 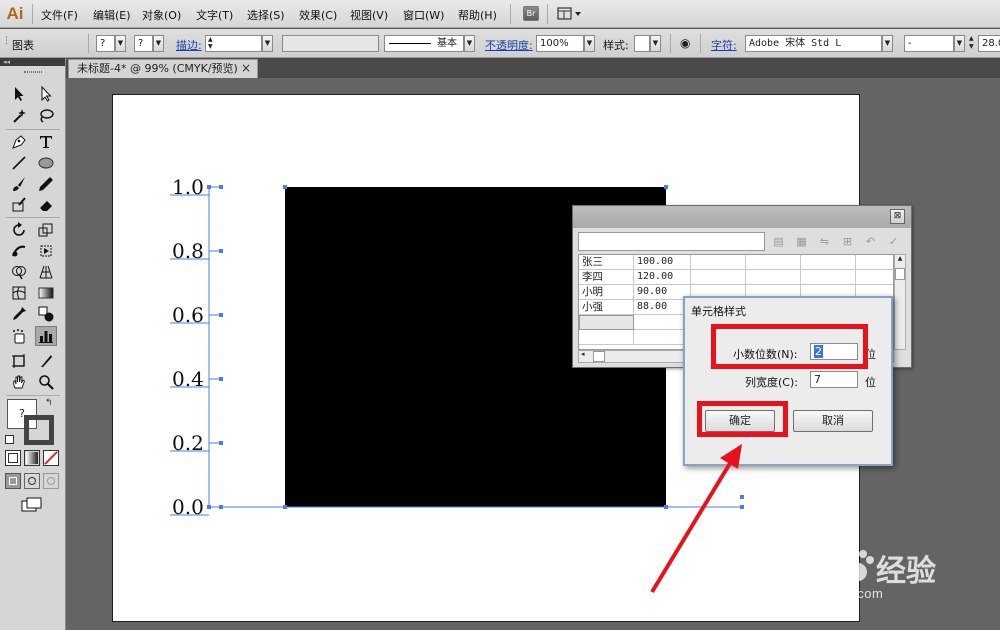 I want to click on zoom-tool-icon, so click(x=46, y=382).